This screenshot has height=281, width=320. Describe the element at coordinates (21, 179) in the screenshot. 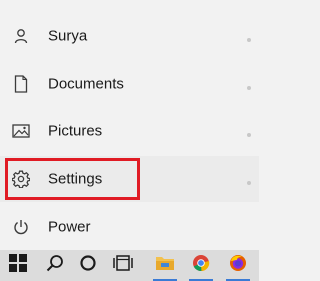

I see `gear-icon` at that location.